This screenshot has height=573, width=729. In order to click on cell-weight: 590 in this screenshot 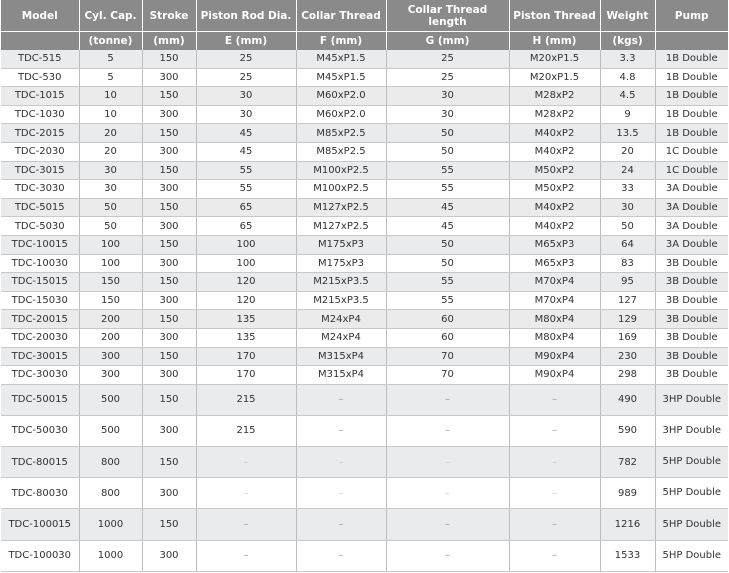, I will do `click(628, 431)`.